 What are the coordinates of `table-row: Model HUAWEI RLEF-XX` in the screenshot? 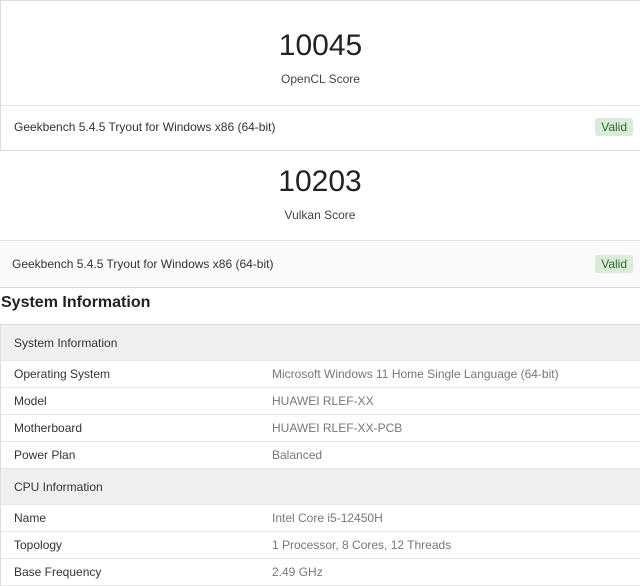 It's located at (320, 401).